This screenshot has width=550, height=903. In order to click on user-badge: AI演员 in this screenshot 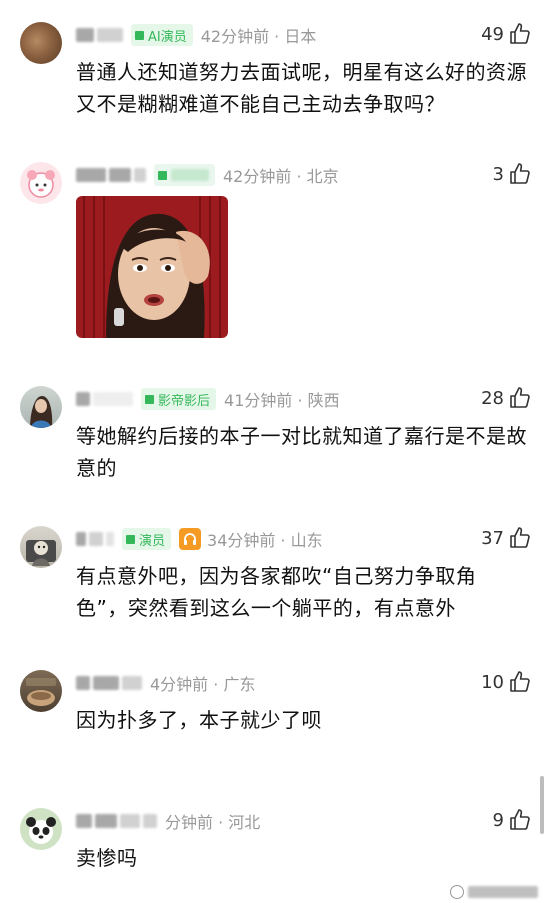, I will do `click(162, 35)`.